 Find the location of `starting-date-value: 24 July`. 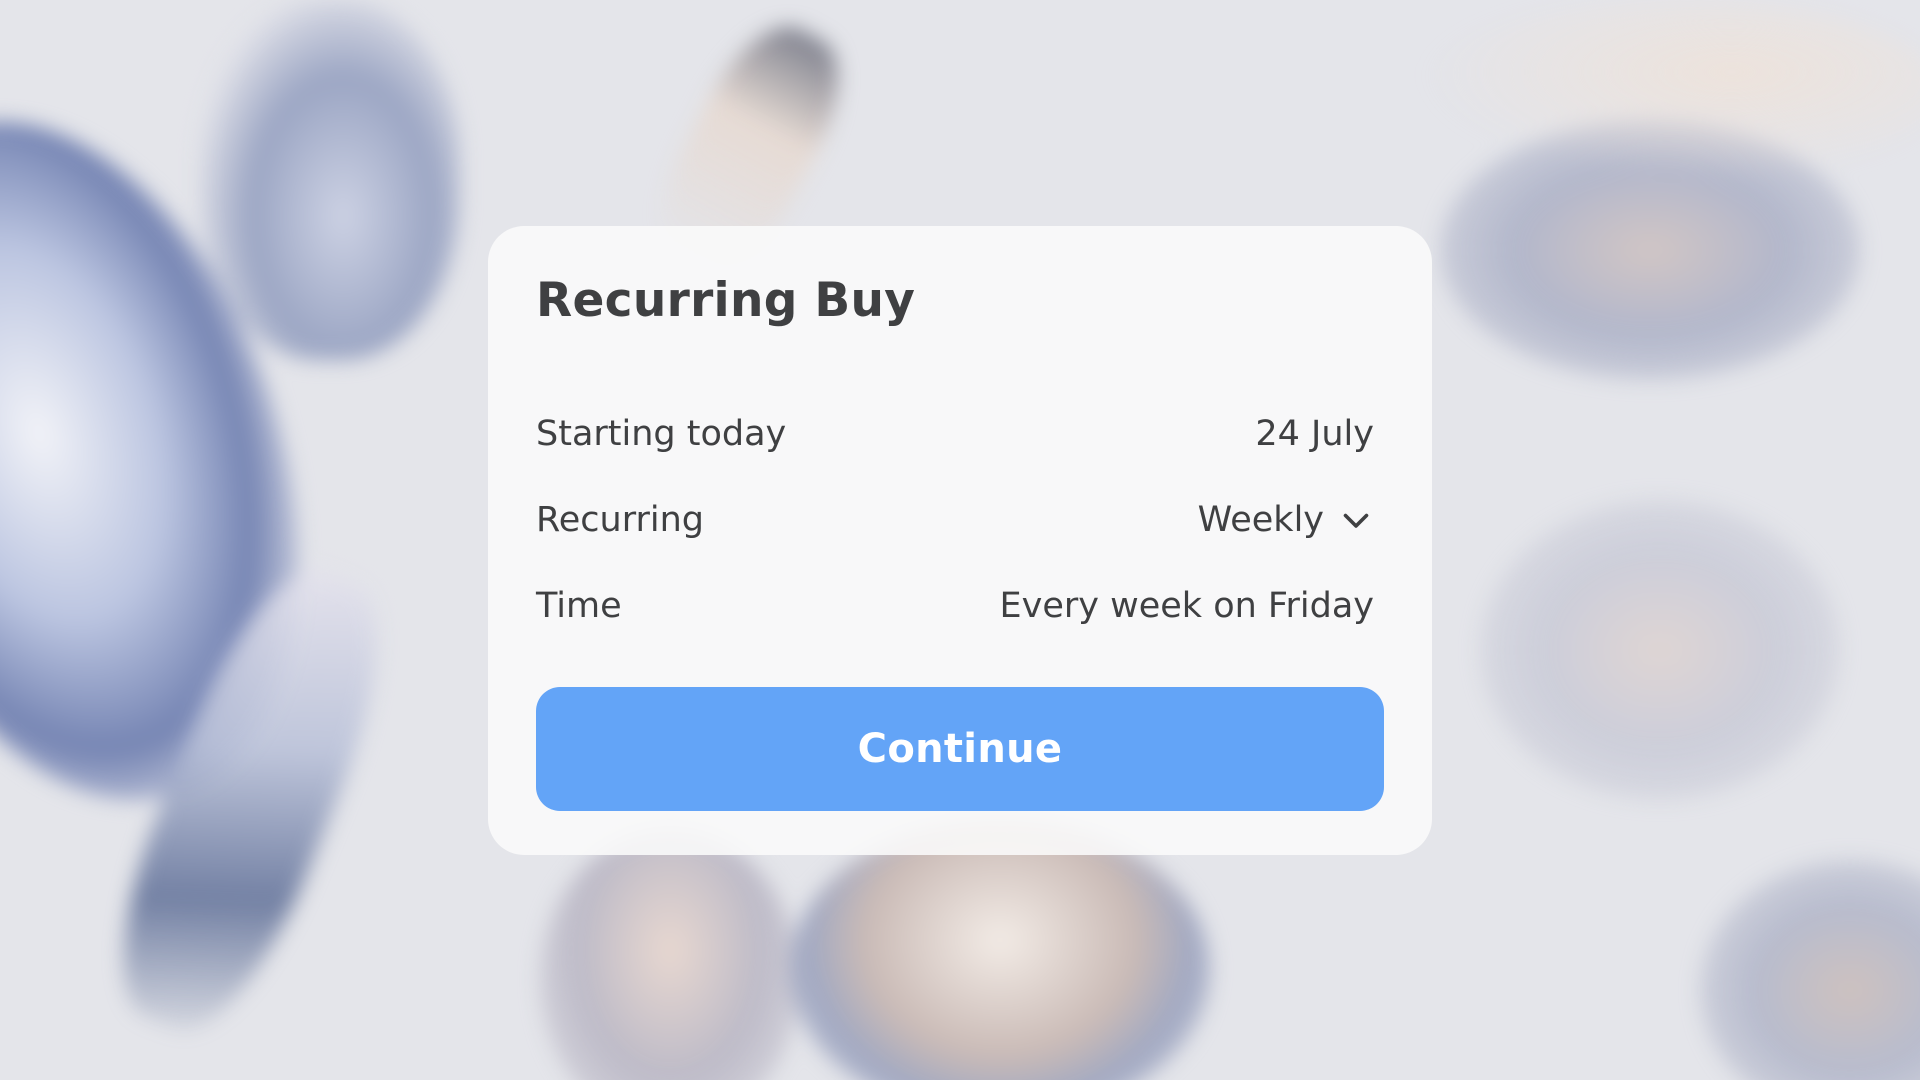

starting-date-value: 24 July is located at coordinates (1314, 433).